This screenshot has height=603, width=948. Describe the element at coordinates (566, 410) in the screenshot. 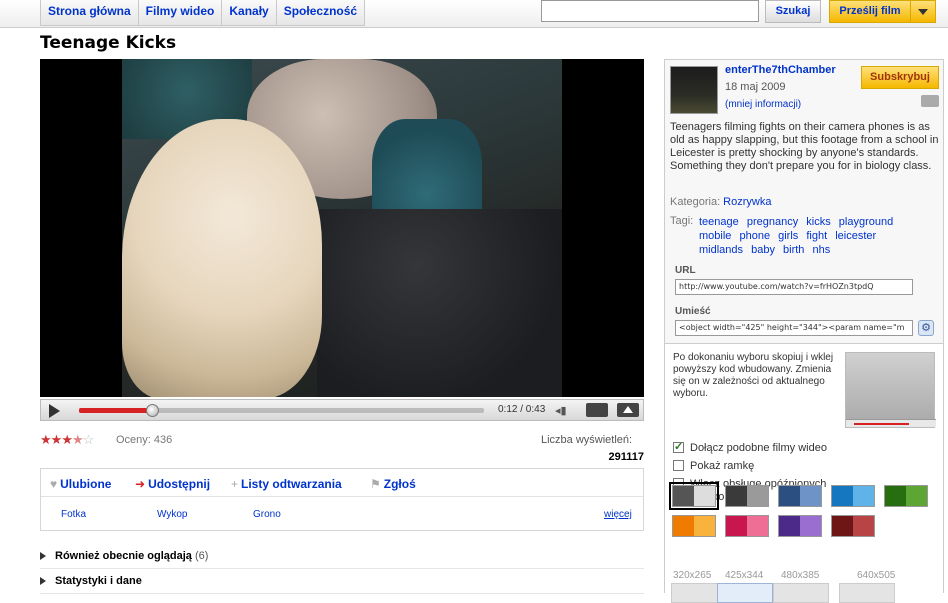

I see `volume-icon: ◂▮` at that location.